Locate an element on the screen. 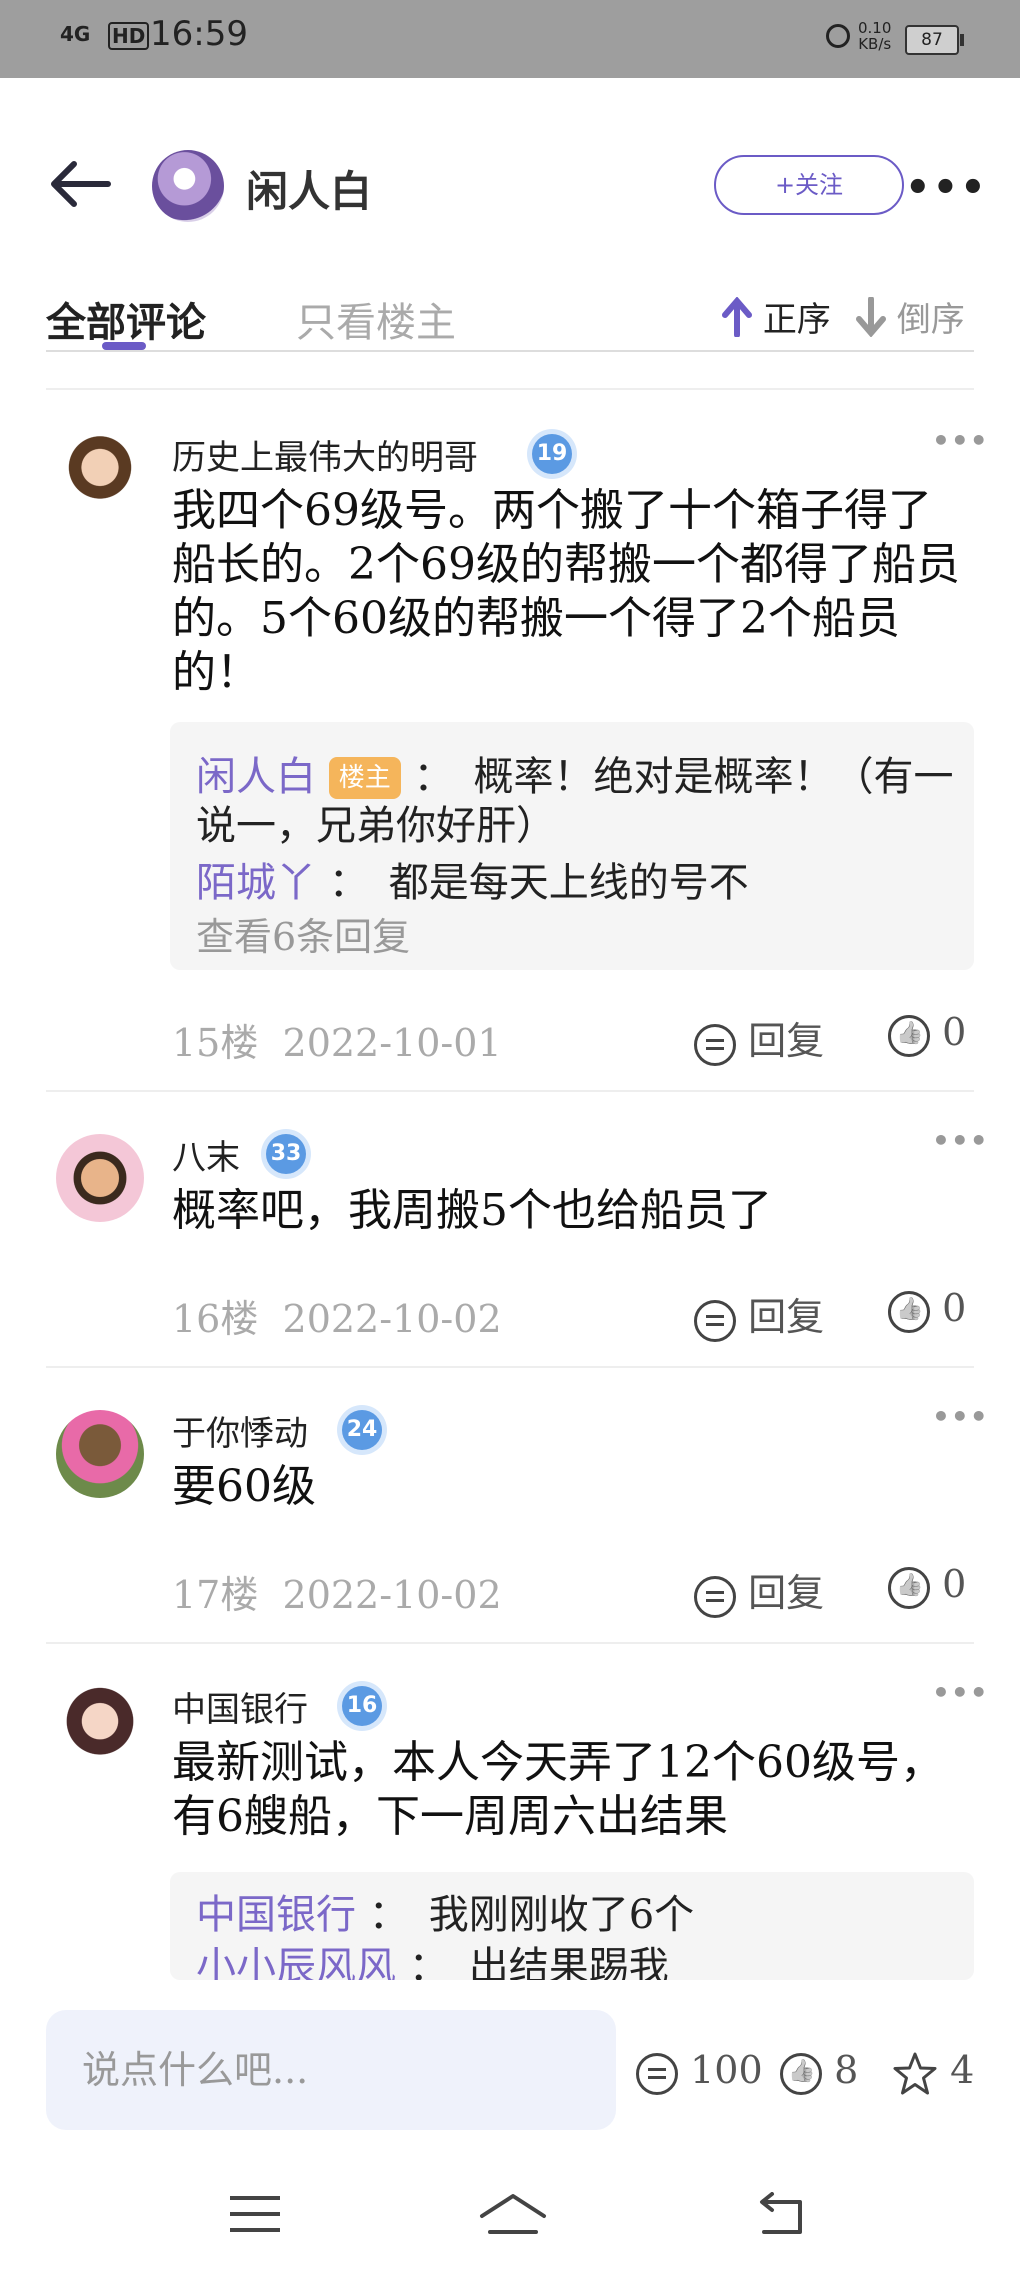  follow-button: +关注 is located at coordinates (809, 185).